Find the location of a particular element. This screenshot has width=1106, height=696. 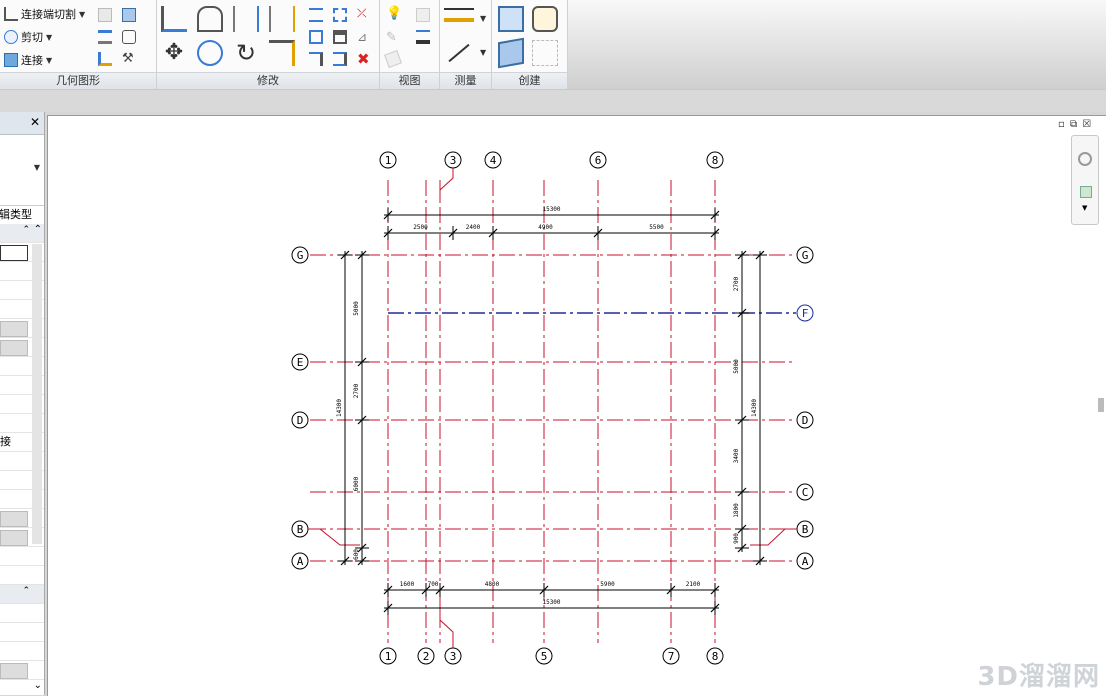

join-button: 连接 ▼ is located at coordinates (28, 60).